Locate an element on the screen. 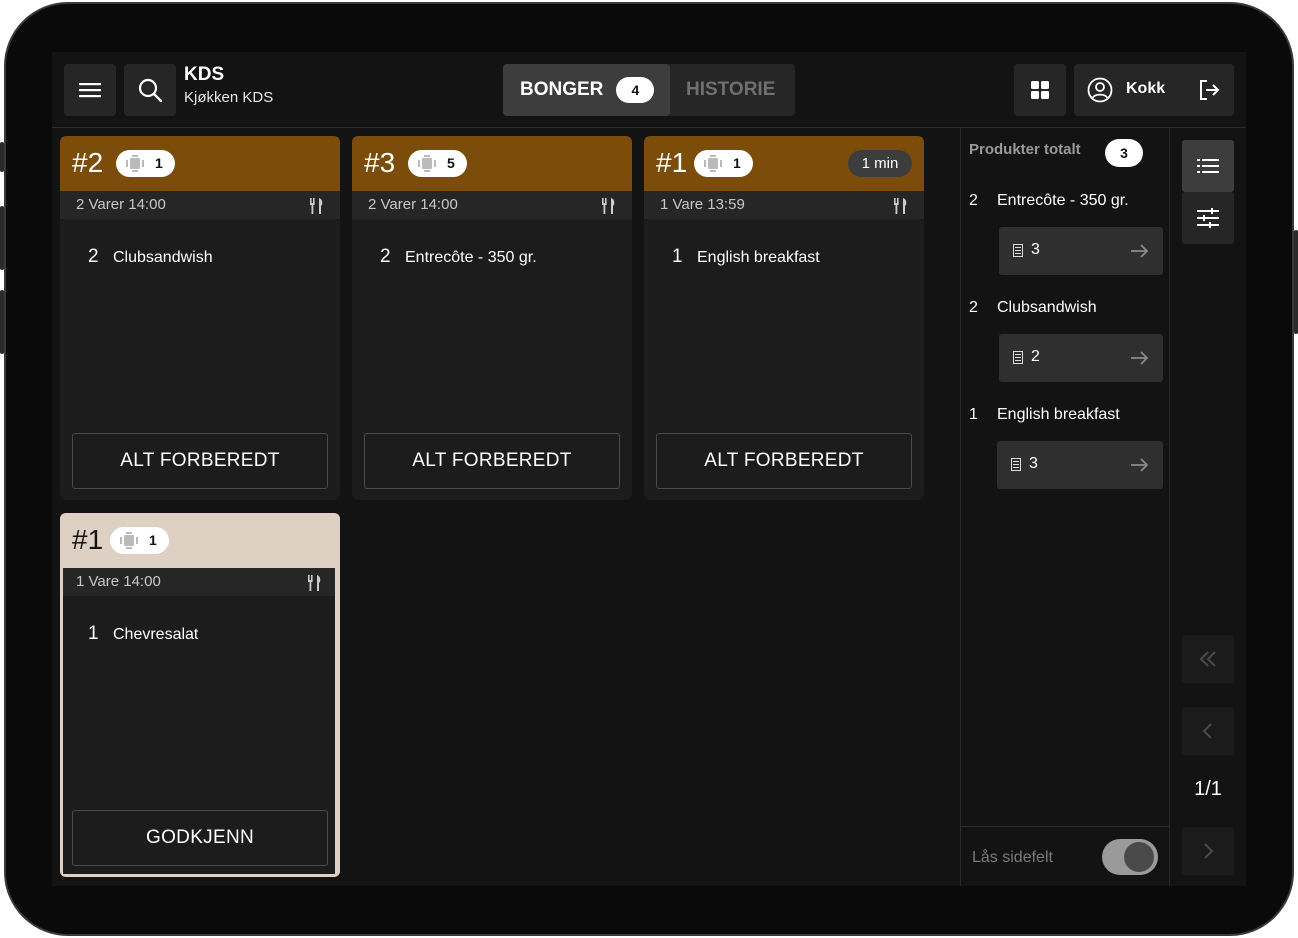  previous-page-button is located at coordinates (1208, 731).